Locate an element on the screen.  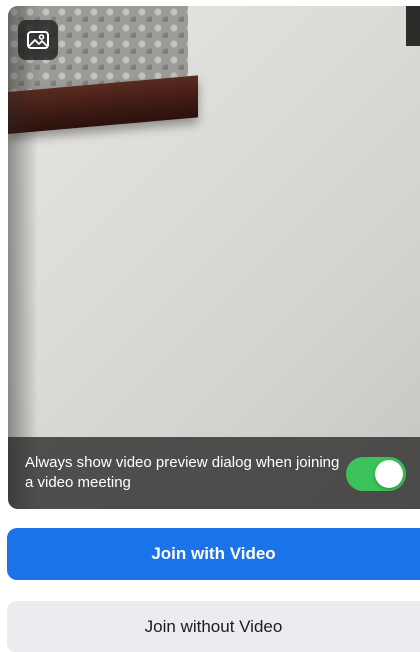
image-icon is located at coordinates (38, 40).